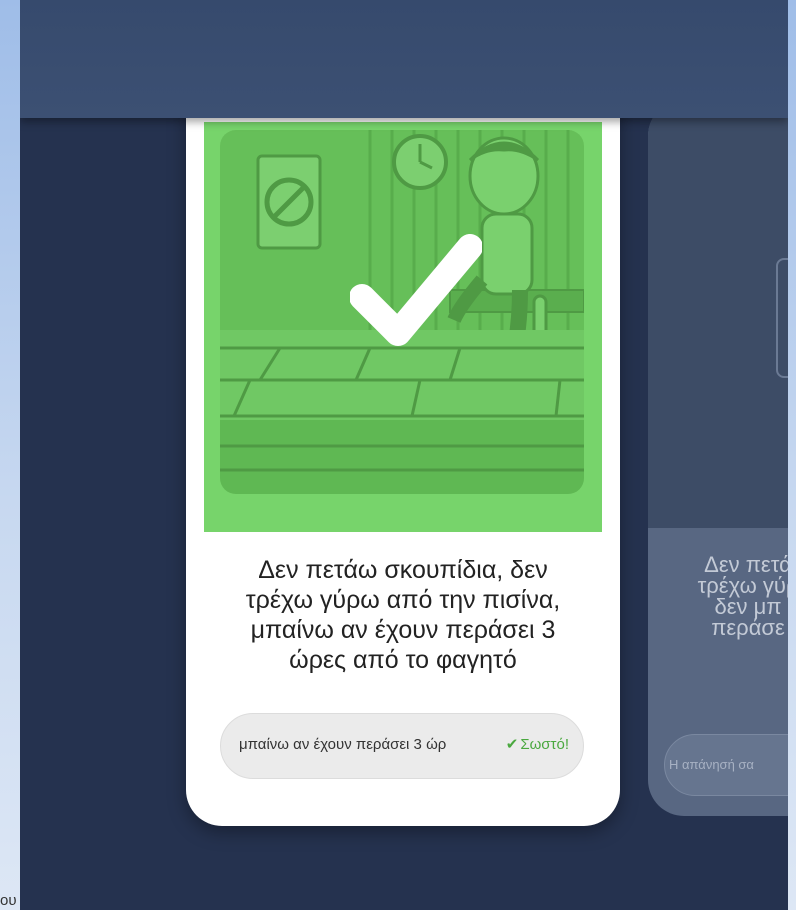  I want to click on next-card-image-placeholder, so click(782, 318).